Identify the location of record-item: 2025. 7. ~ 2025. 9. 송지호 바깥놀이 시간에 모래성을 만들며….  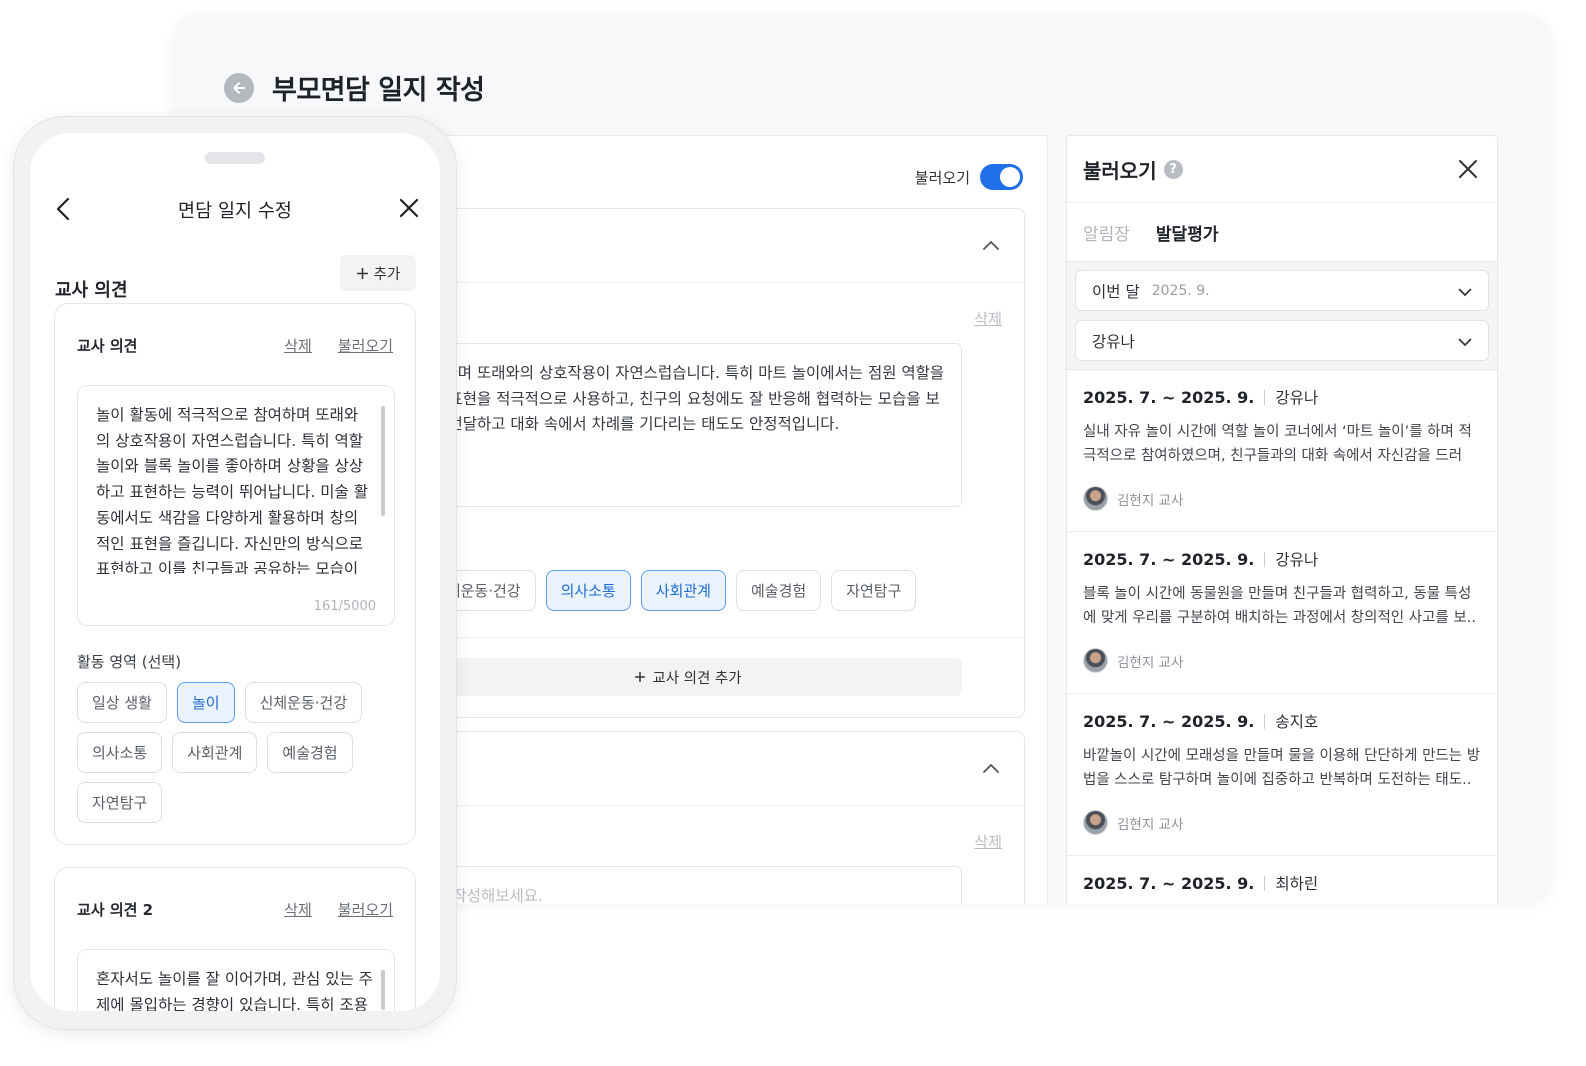
(1282, 775).